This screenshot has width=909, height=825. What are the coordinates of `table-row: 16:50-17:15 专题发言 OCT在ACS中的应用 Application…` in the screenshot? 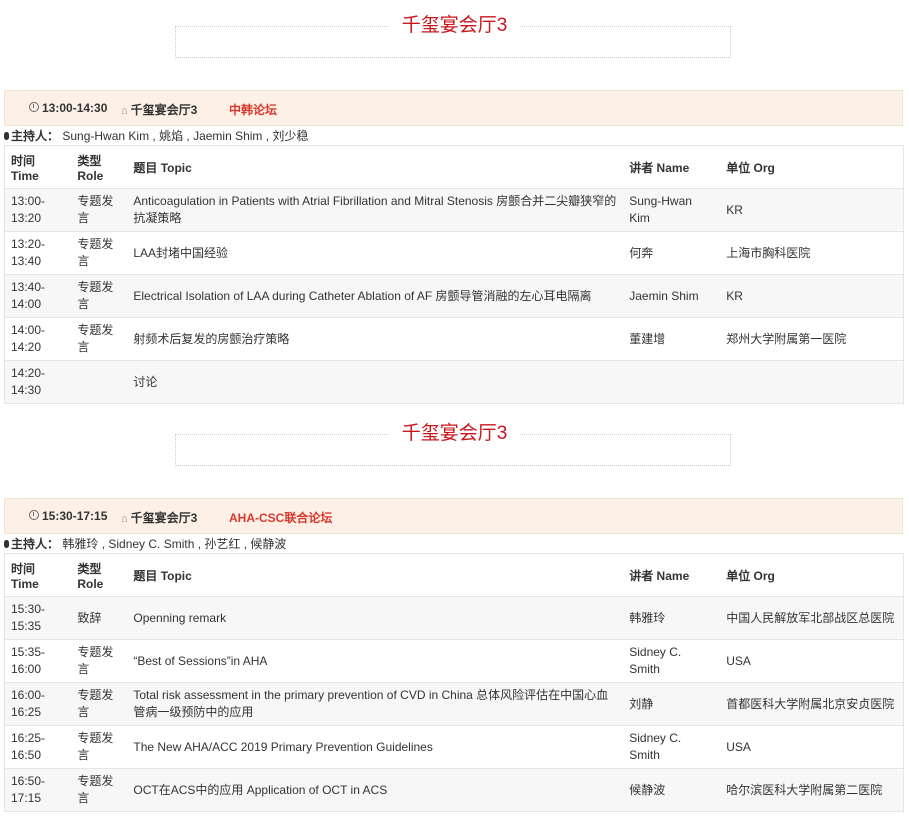 It's located at (454, 790).